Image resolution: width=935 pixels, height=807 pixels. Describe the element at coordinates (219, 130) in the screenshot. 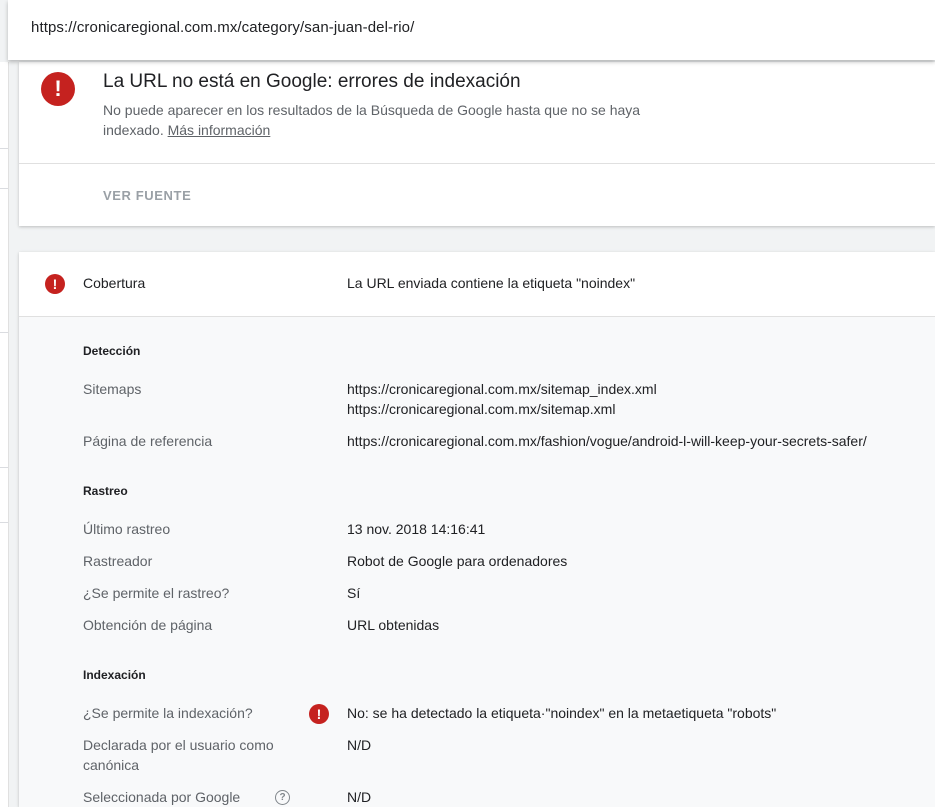

I see `more-info-link: Más información` at that location.